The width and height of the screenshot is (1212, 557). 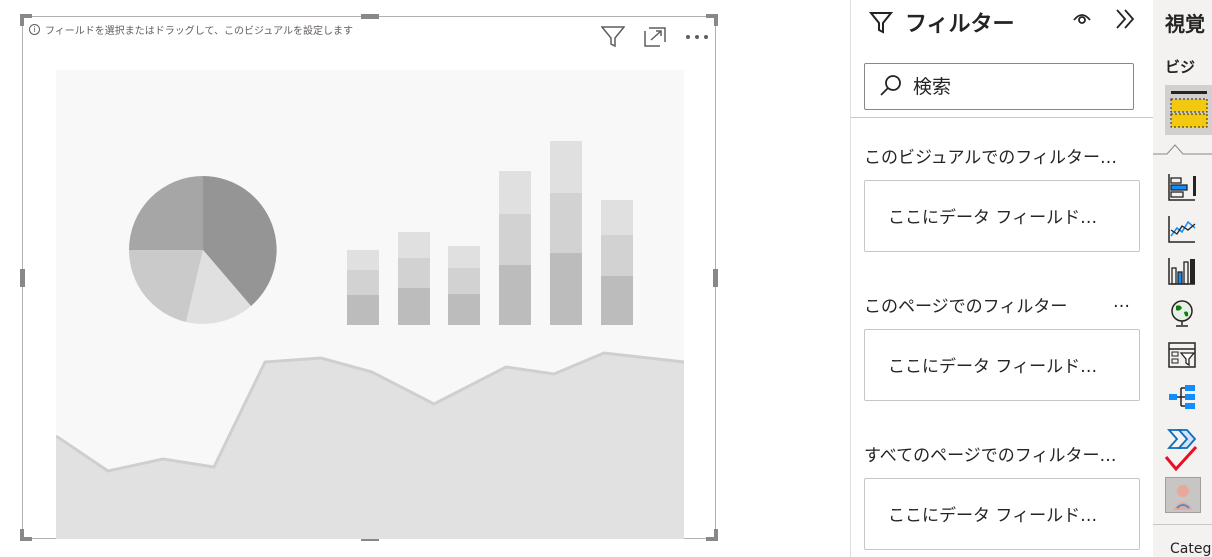 What do you see at coordinates (712, 535) in the screenshot?
I see `resize-handle-bottom-right` at bounding box center [712, 535].